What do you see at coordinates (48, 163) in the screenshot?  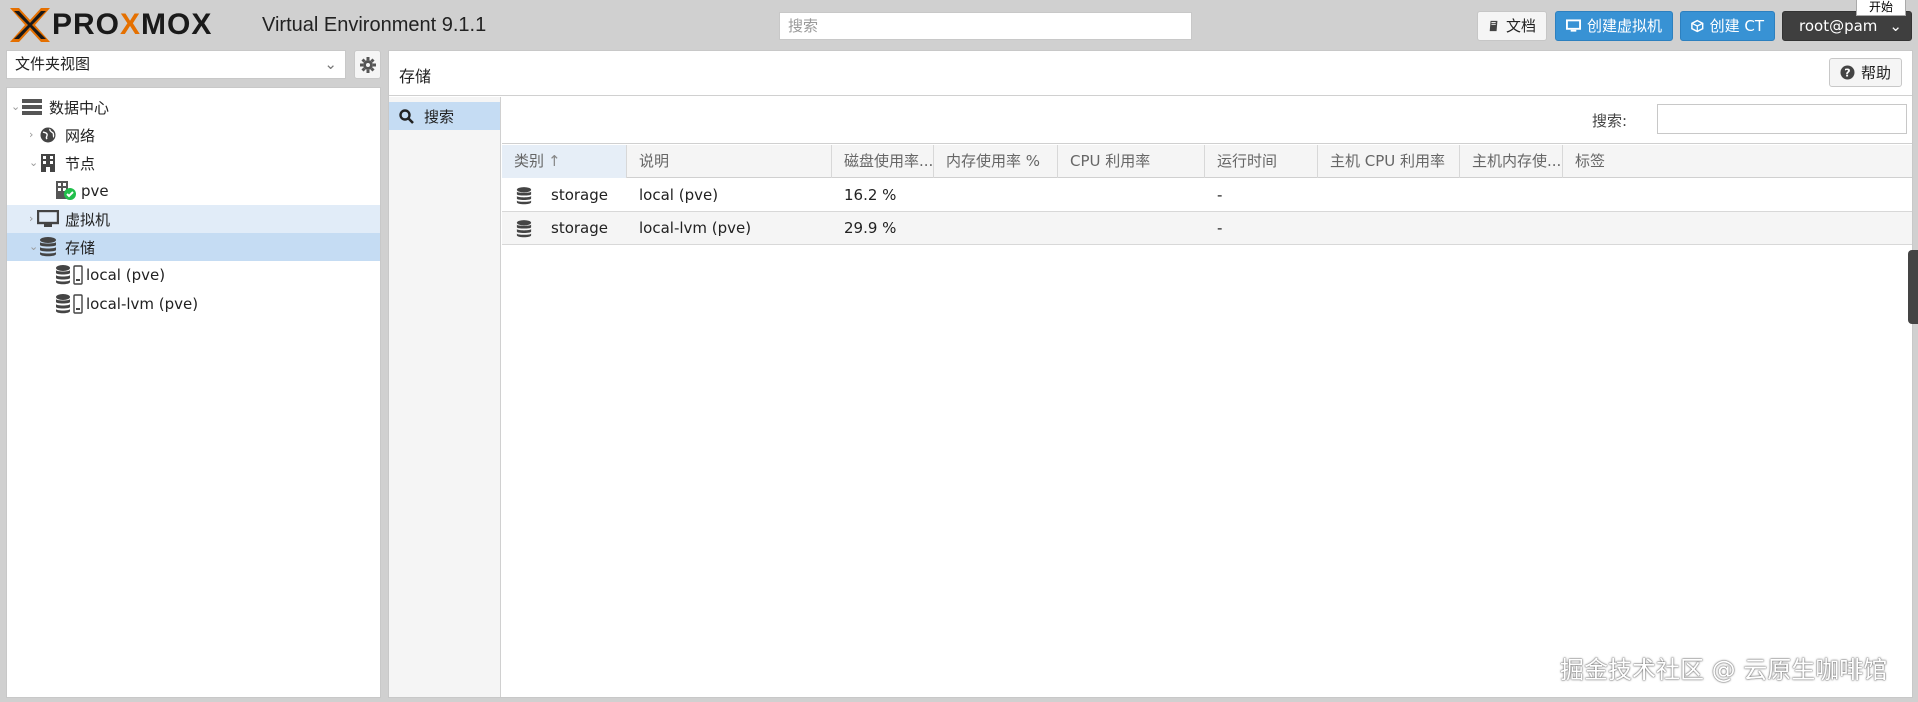 I see `building-icon` at bounding box center [48, 163].